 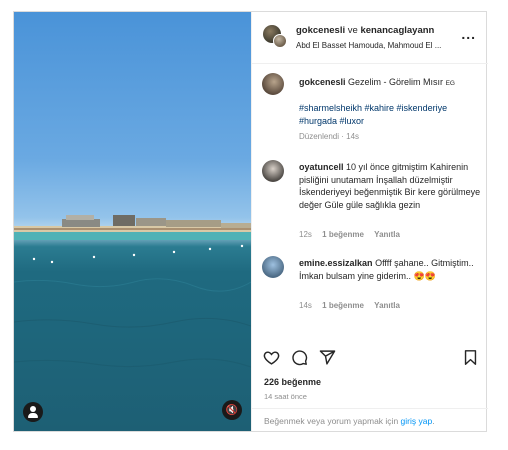 I want to click on comment-username: emine.essizalkan, so click(x=336, y=263).